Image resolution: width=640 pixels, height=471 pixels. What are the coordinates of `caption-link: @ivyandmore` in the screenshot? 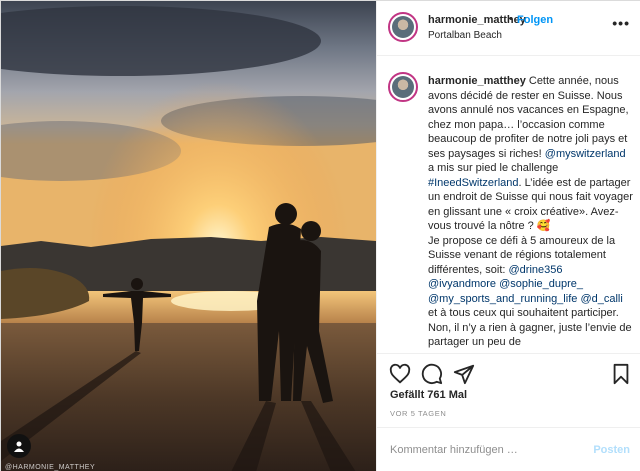 It's located at (462, 284).